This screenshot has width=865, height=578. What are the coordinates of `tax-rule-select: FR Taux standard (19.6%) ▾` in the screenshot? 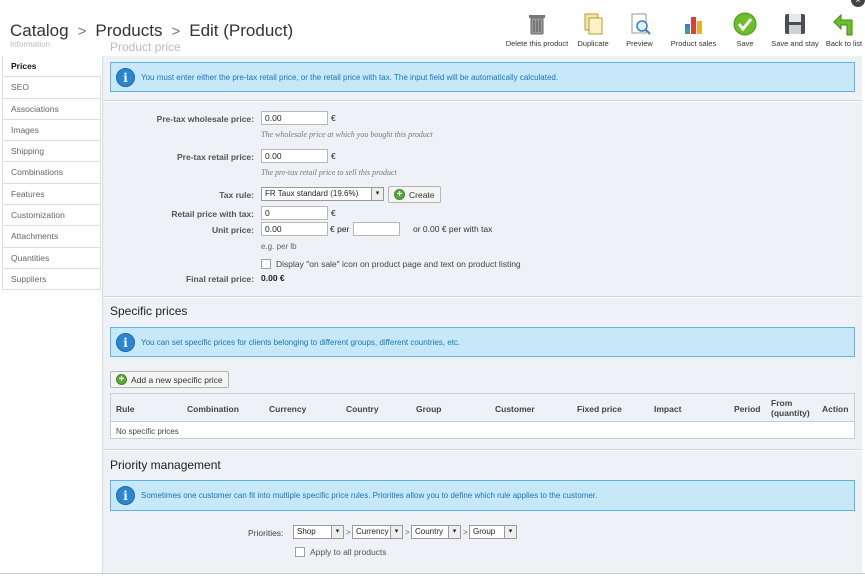 It's located at (322, 194).